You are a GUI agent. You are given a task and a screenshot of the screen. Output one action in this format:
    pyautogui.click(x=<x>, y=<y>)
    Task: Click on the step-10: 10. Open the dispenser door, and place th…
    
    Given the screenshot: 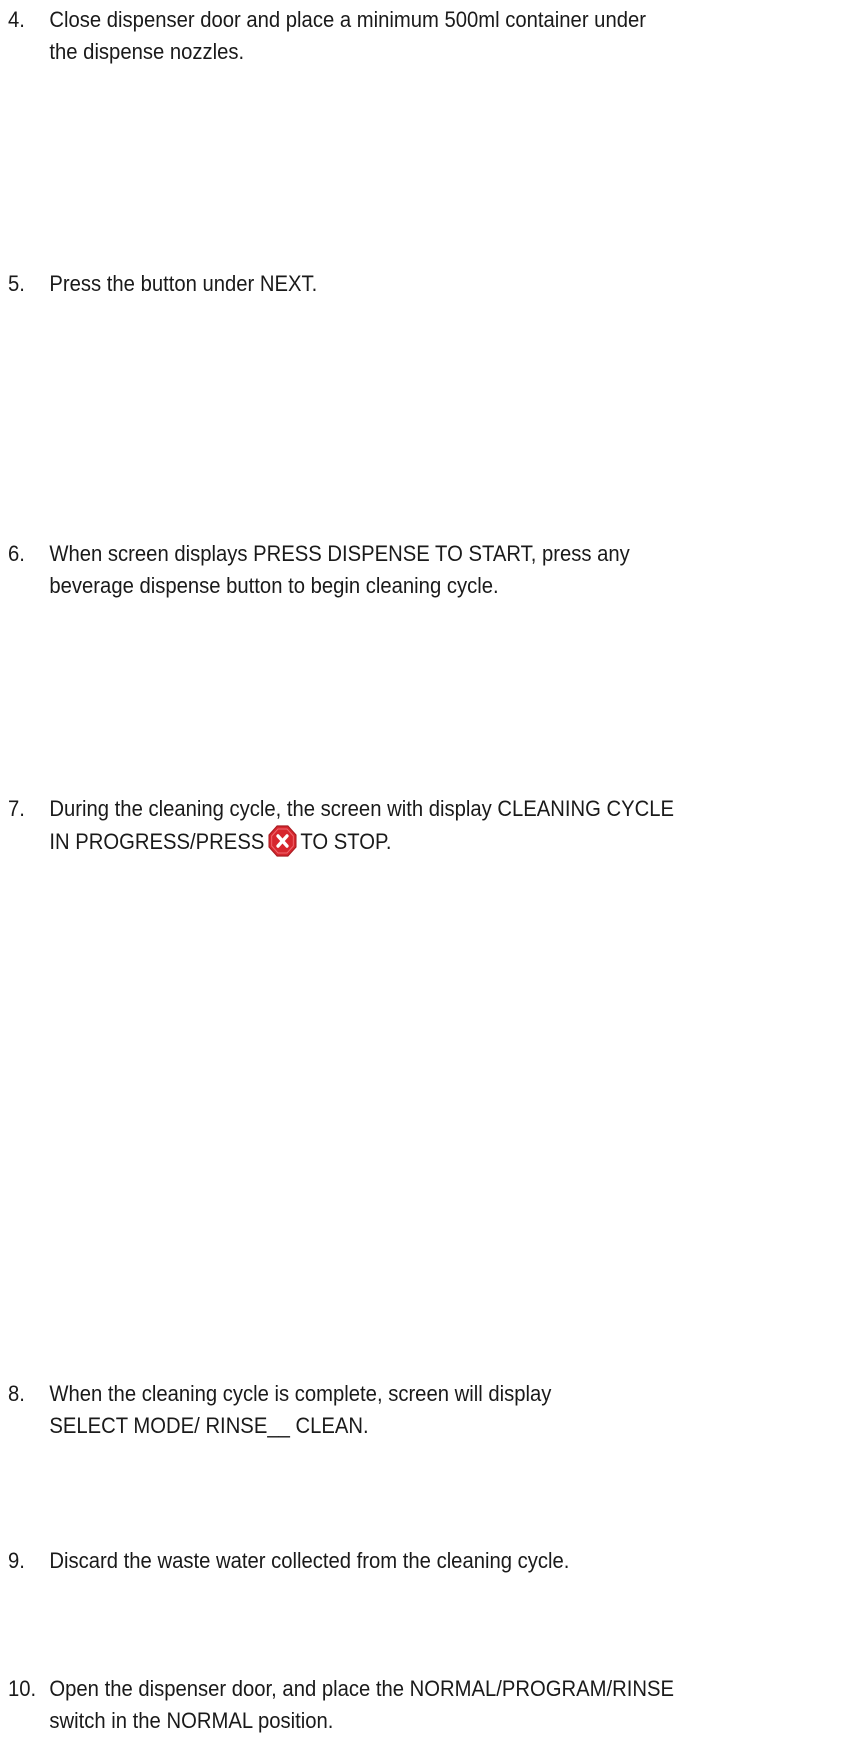 What is the action you would take?
    pyautogui.click(x=382, y=1705)
    